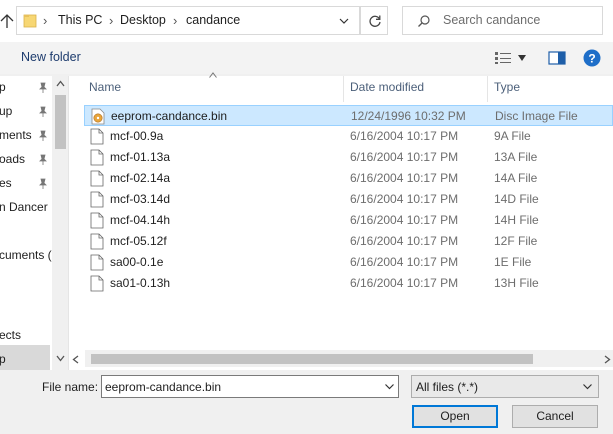 The height and width of the screenshot is (434, 613). I want to click on up-arrow-icon, so click(7, 21).